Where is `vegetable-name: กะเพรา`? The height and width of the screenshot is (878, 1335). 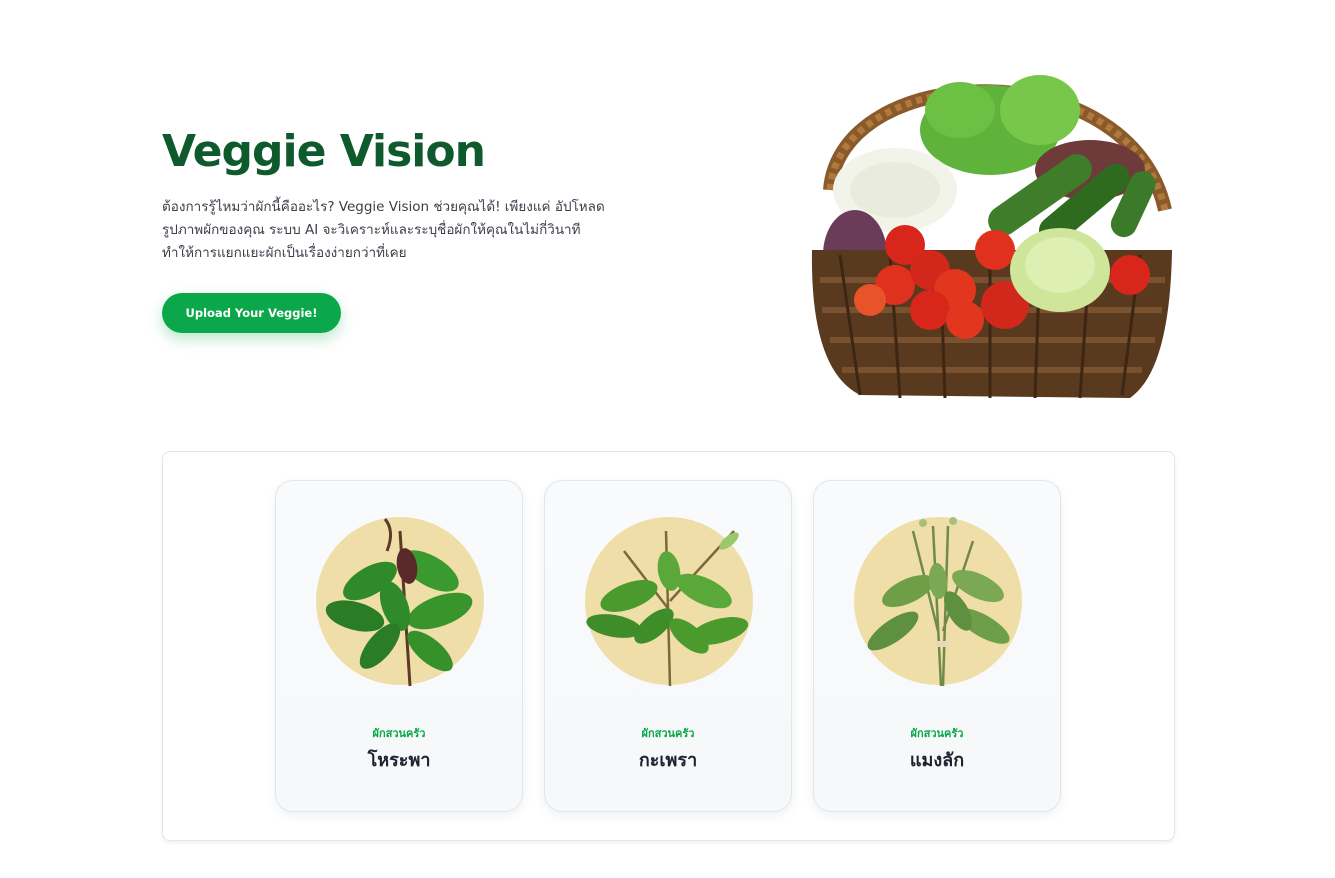 vegetable-name: กะเพรา is located at coordinates (668, 760).